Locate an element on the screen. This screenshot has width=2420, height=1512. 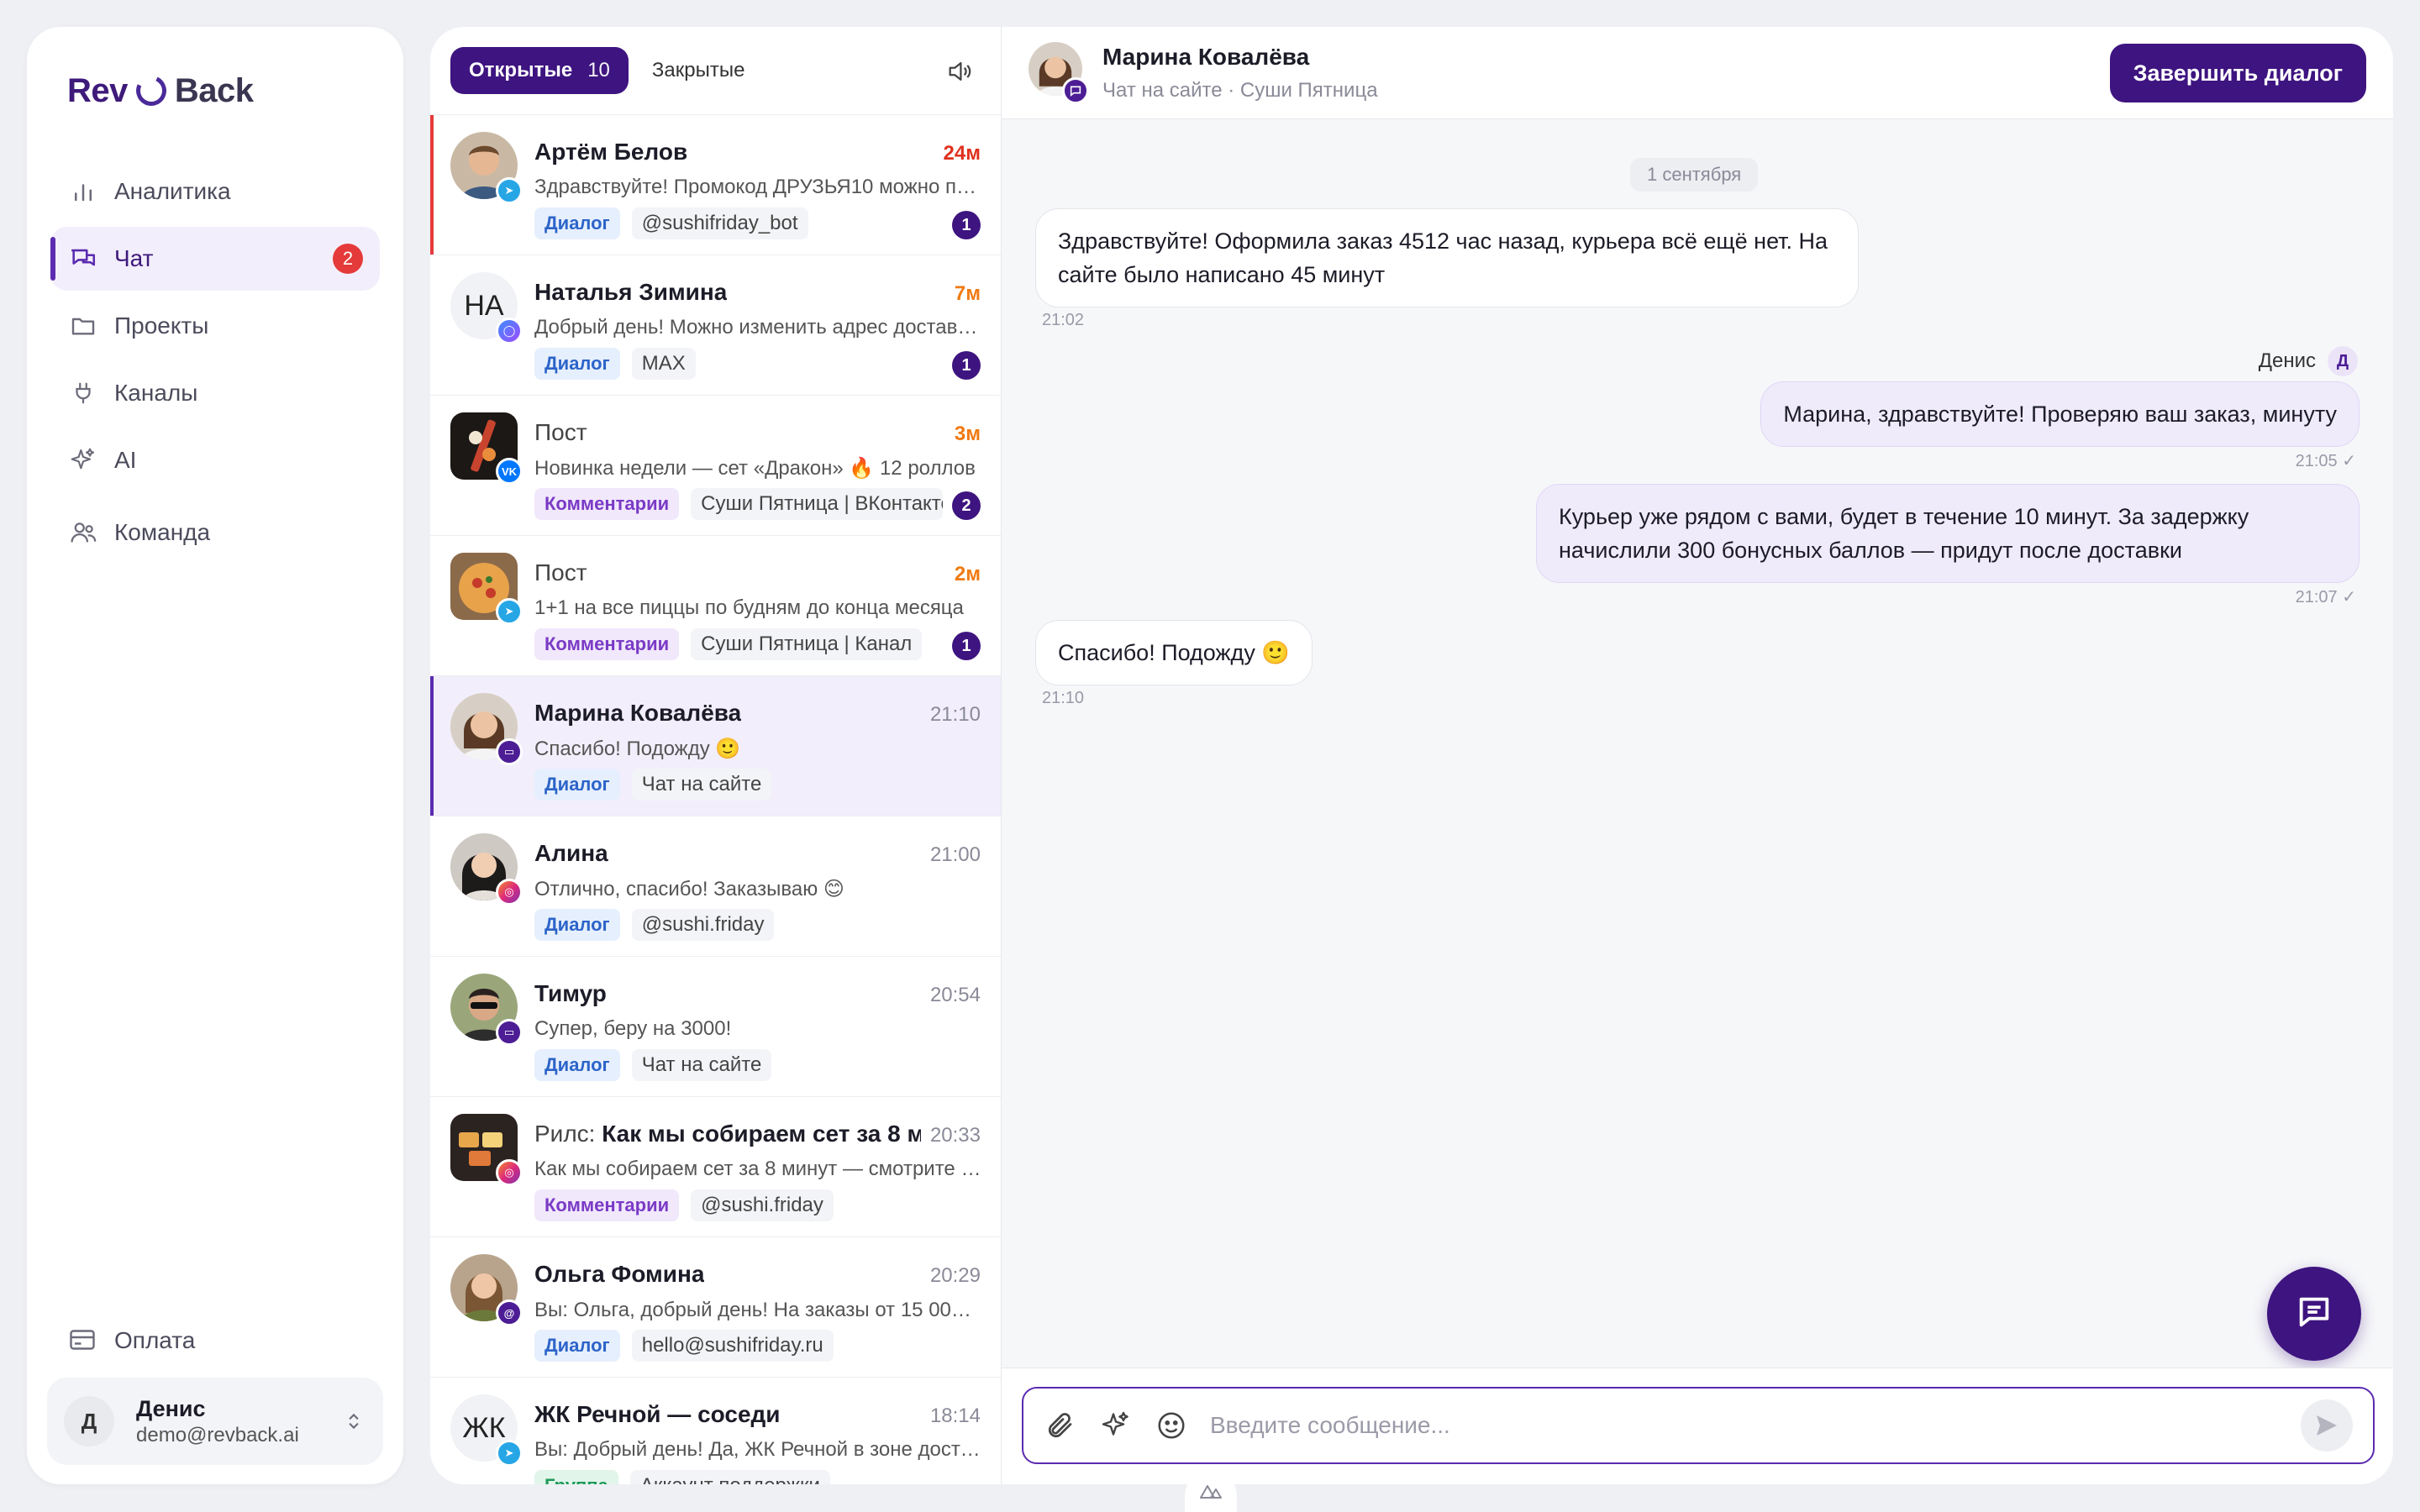
sidebar-item-label: Оплата is located at coordinates (155, 1340).